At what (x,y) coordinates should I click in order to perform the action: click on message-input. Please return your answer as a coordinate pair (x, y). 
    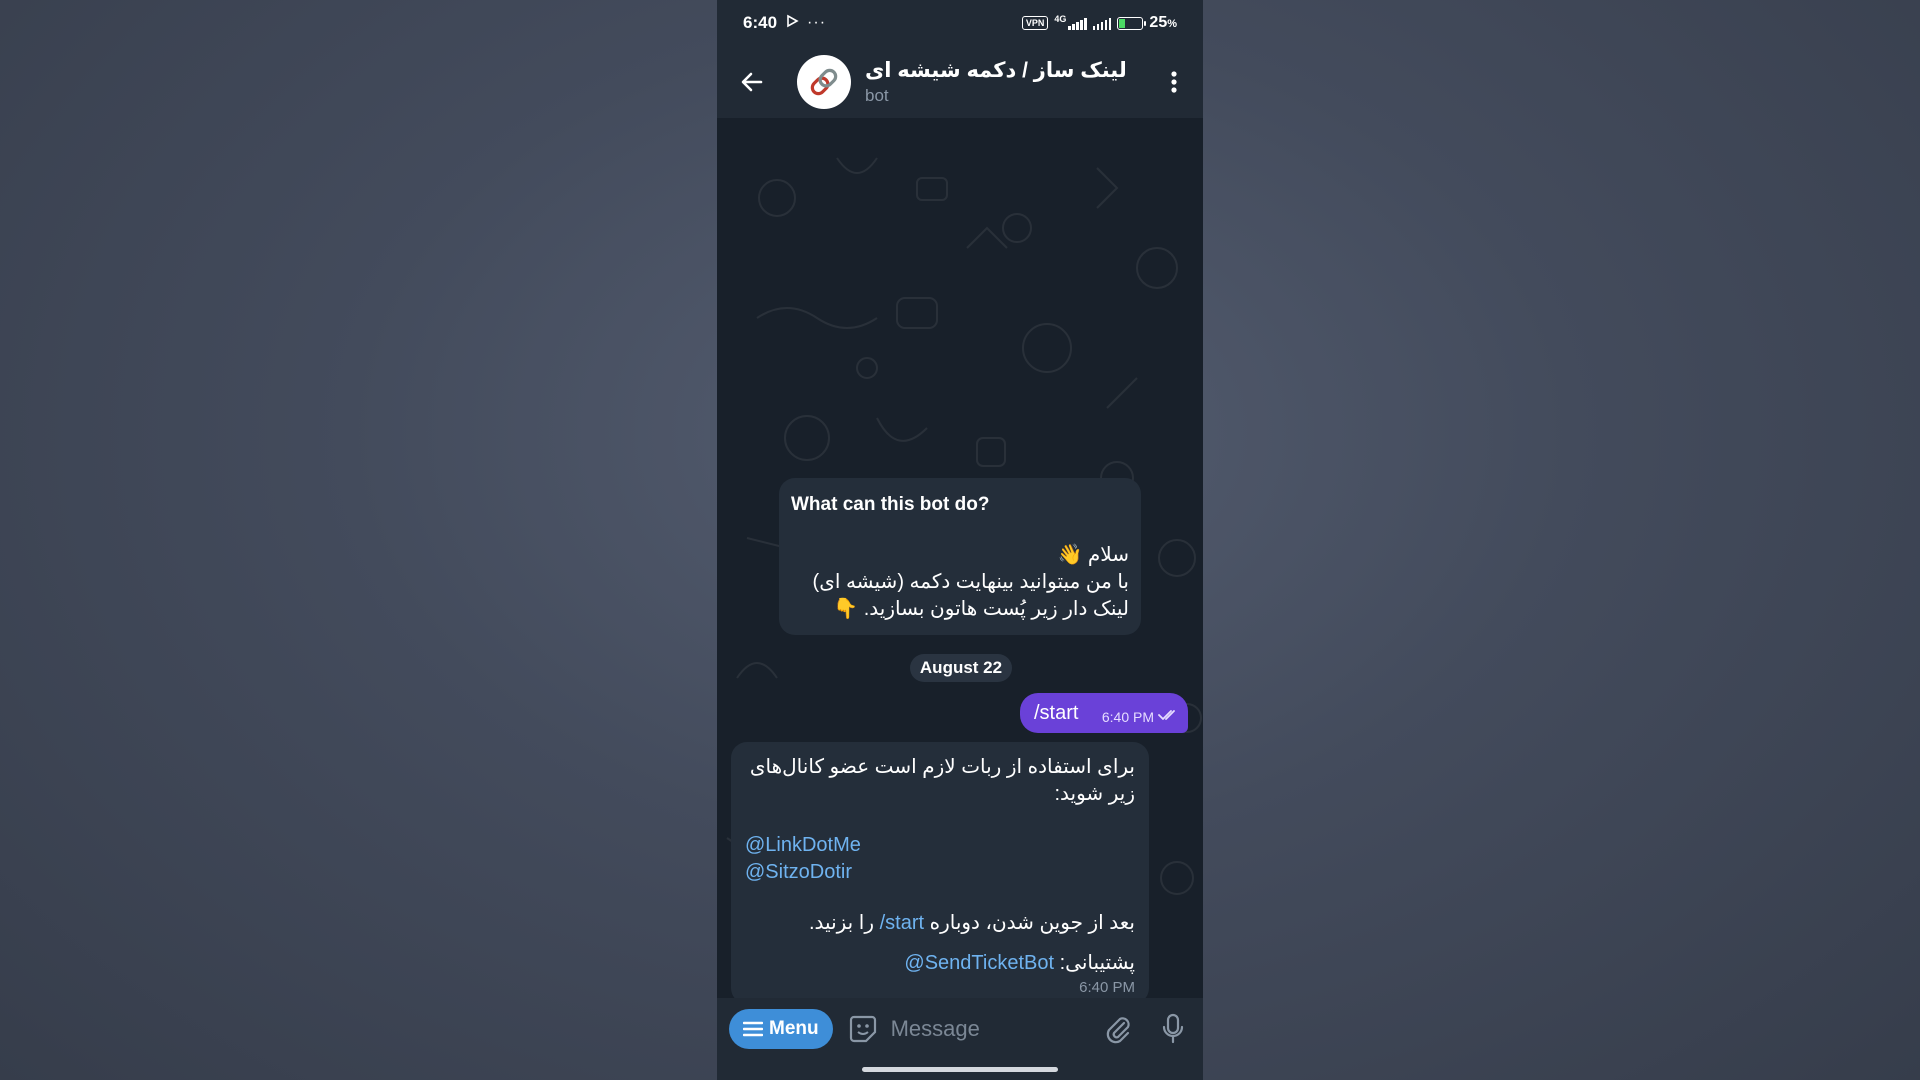
    Looking at the image, I should click on (980, 1029).